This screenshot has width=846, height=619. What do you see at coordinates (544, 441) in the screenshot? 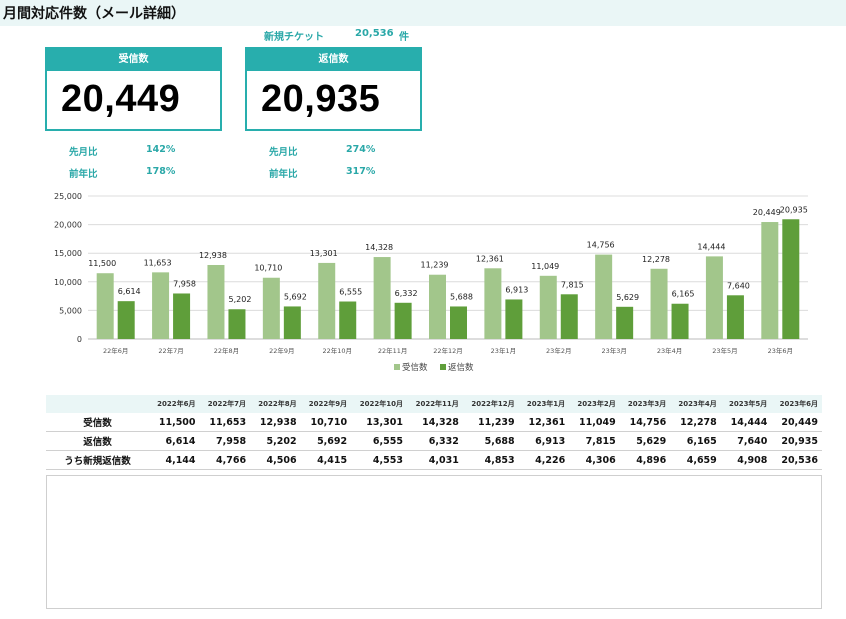
I see `table-cell: 6,913` at bounding box center [544, 441].